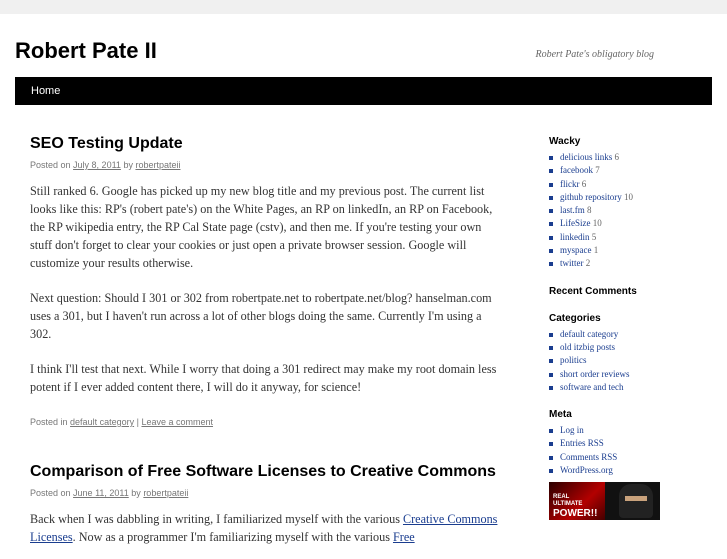  I want to click on post-date-link: July 8, 2011, so click(97, 165).